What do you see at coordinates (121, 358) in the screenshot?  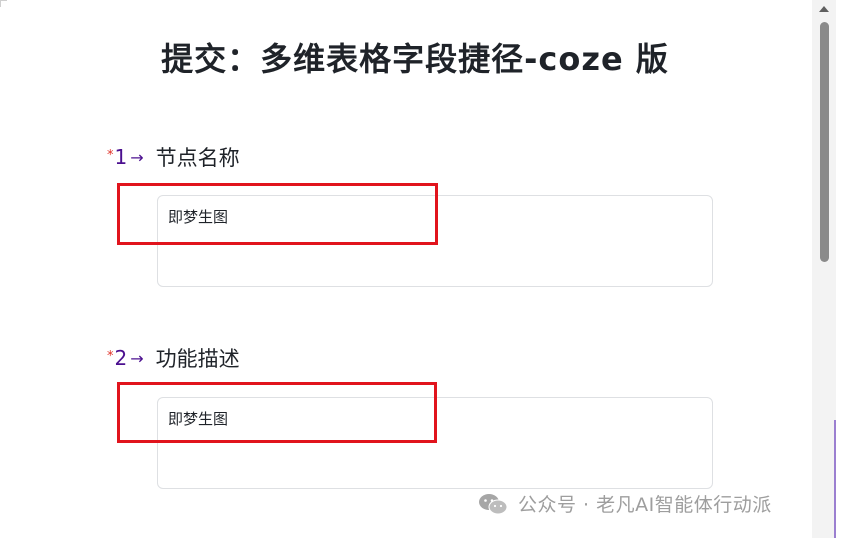 I see `question-number: 2` at bounding box center [121, 358].